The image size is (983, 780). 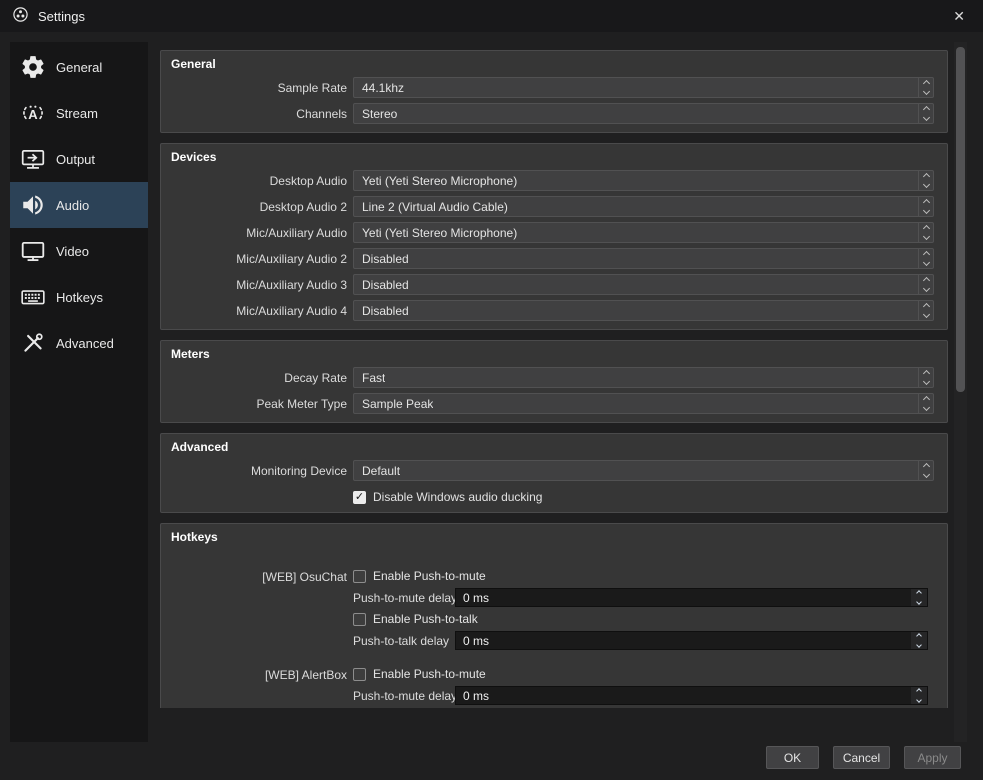 I want to click on mic-aux-audio-select: Yeti (Yeti Stereo Microphone), so click(x=643, y=232).